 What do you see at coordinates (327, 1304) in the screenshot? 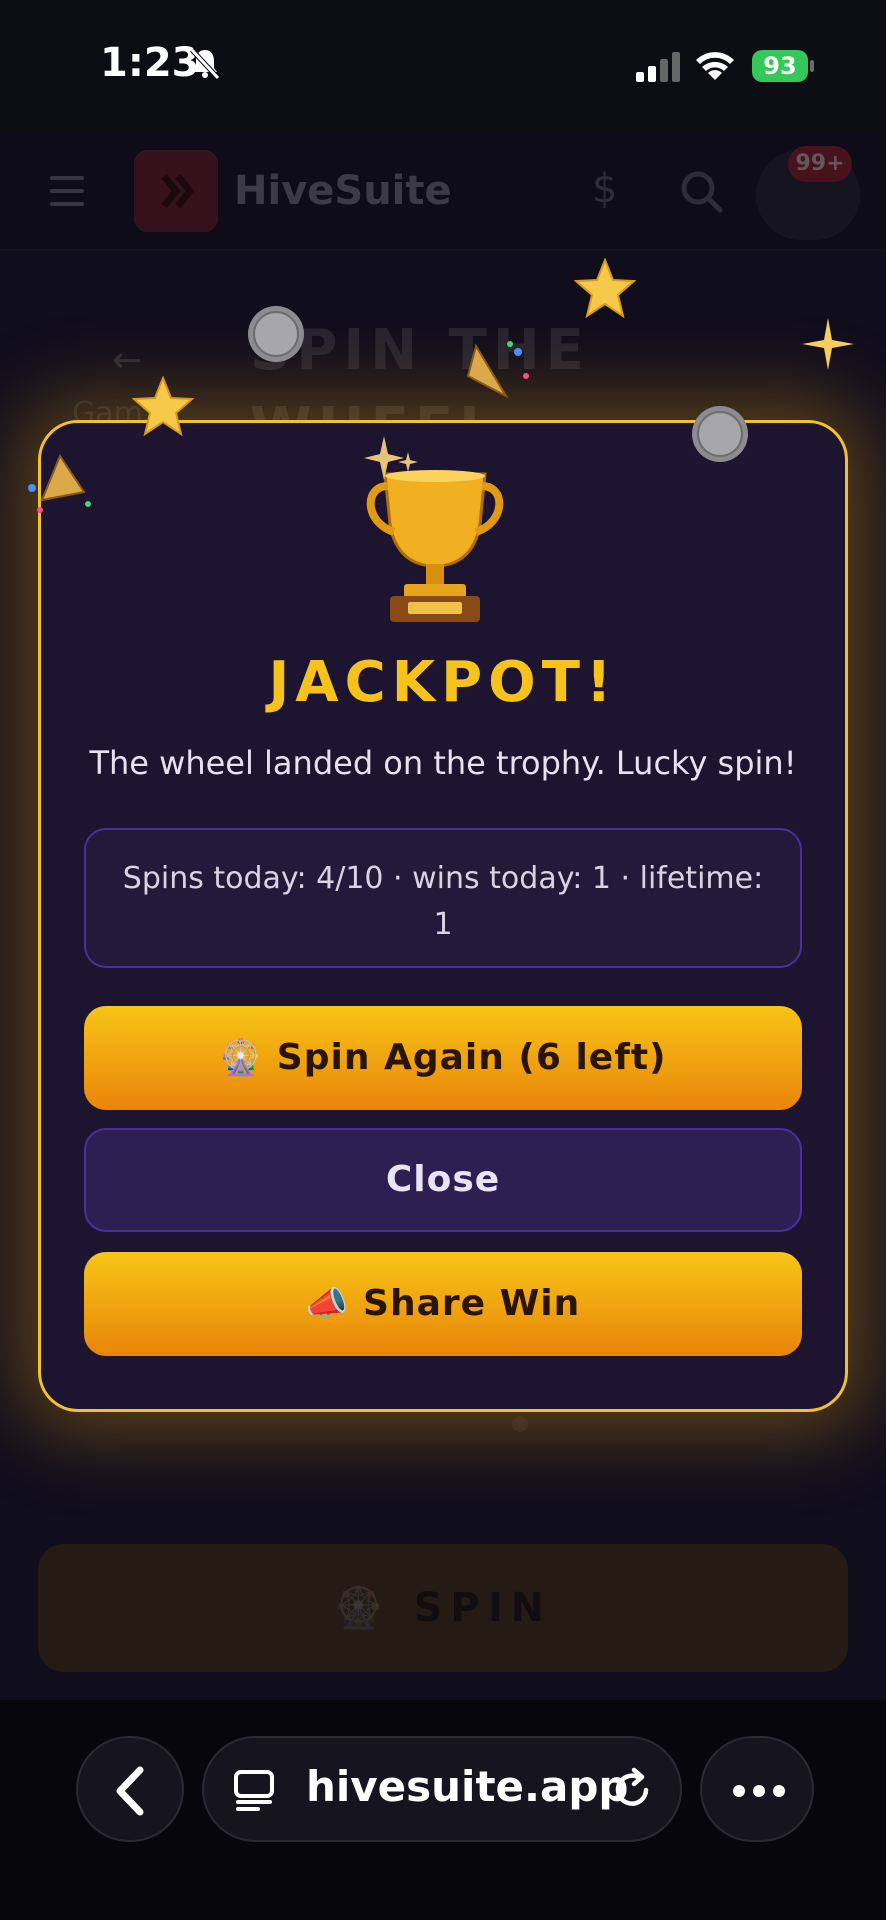
I see `megaphone-icon: 📣` at bounding box center [327, 1304].